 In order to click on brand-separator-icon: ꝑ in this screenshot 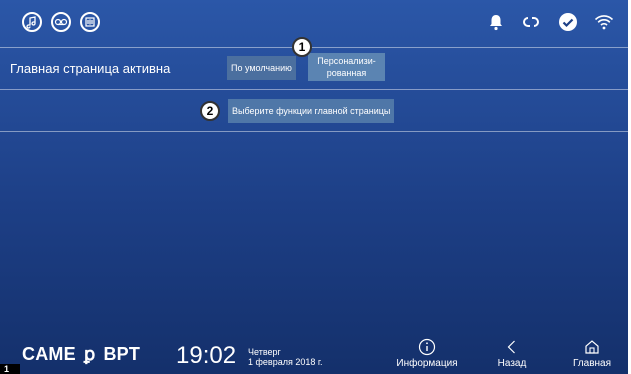, I will do `click(89, 354)`.